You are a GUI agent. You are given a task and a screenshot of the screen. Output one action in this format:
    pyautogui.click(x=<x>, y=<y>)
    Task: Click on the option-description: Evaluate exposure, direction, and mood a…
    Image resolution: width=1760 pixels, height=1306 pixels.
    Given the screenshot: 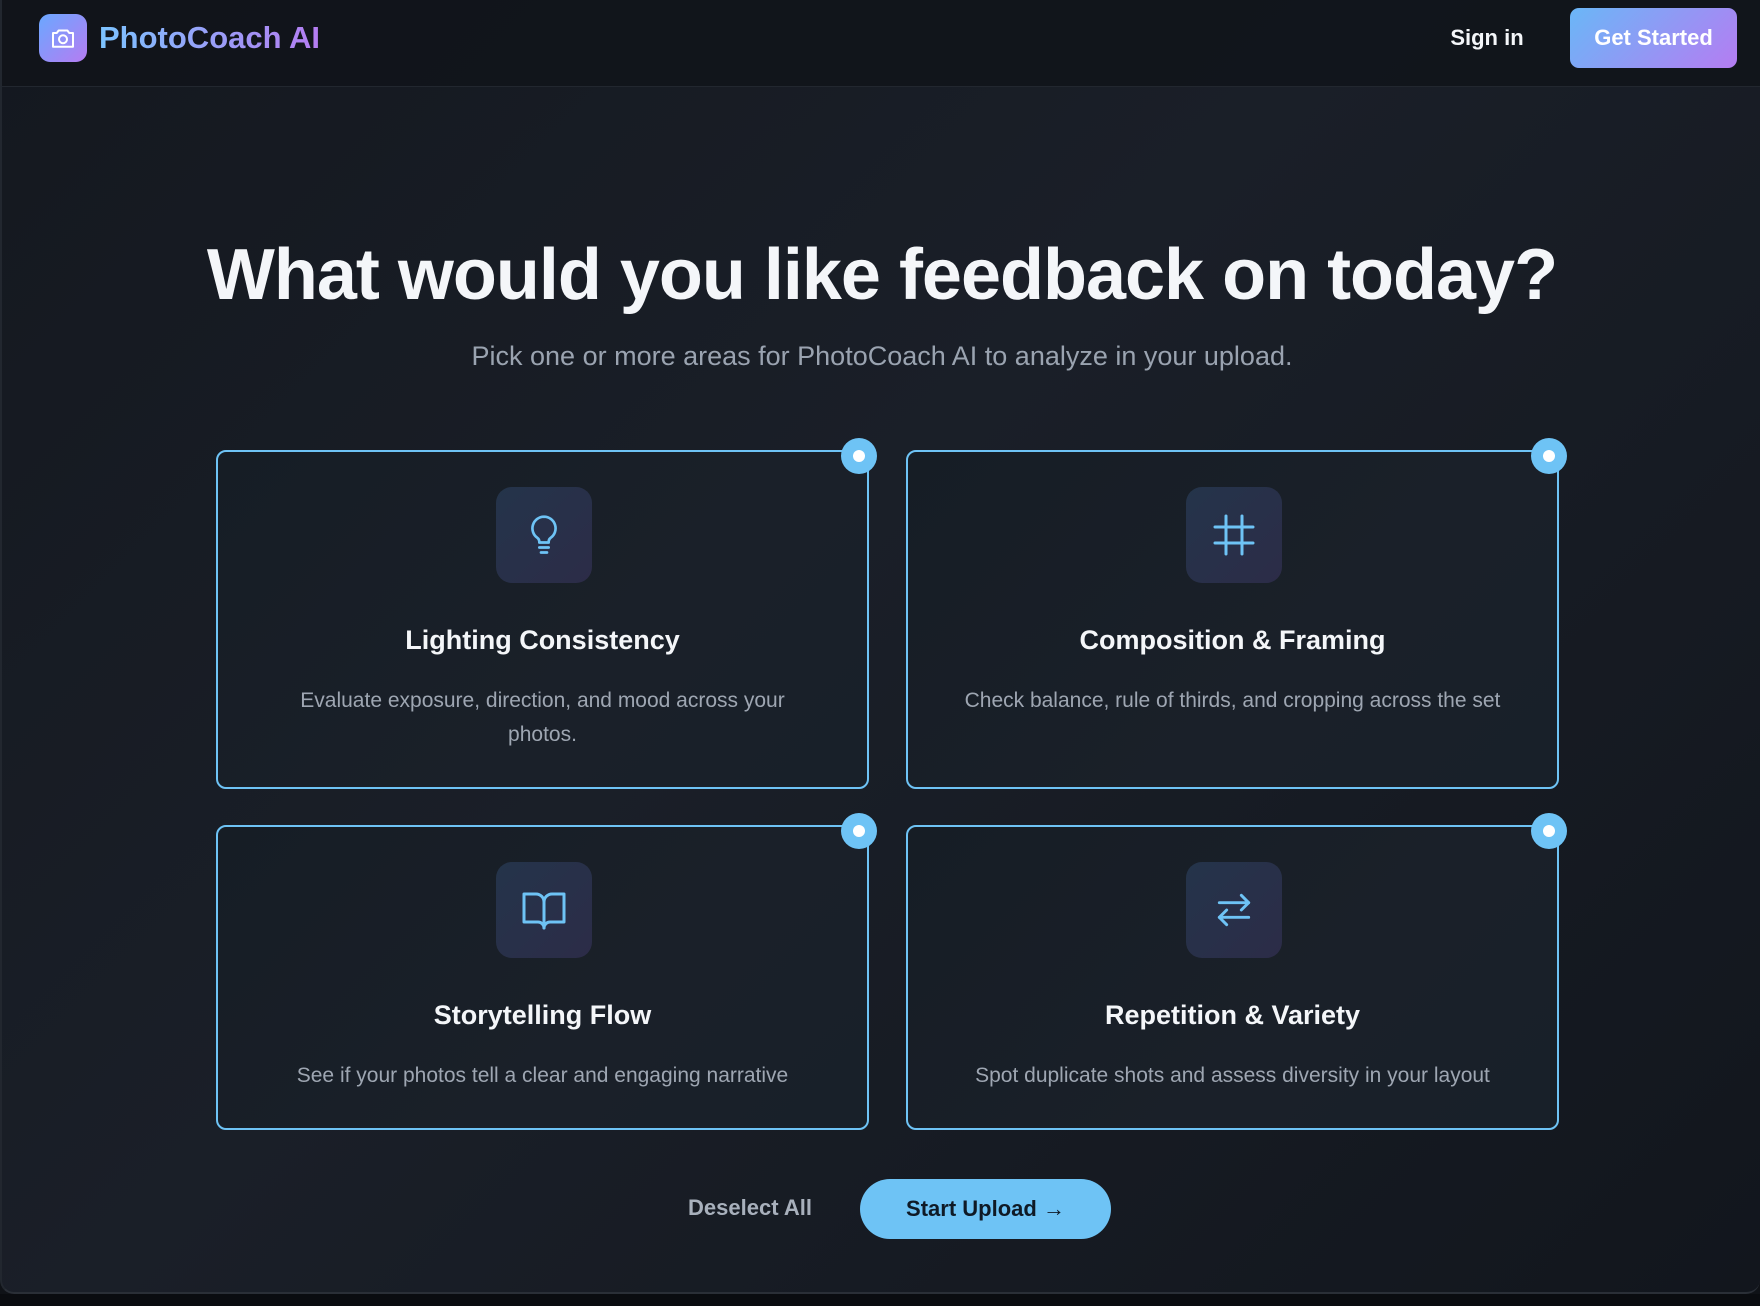 What is the action you would take?
    pyautogui.click(x=542, y=717)
    